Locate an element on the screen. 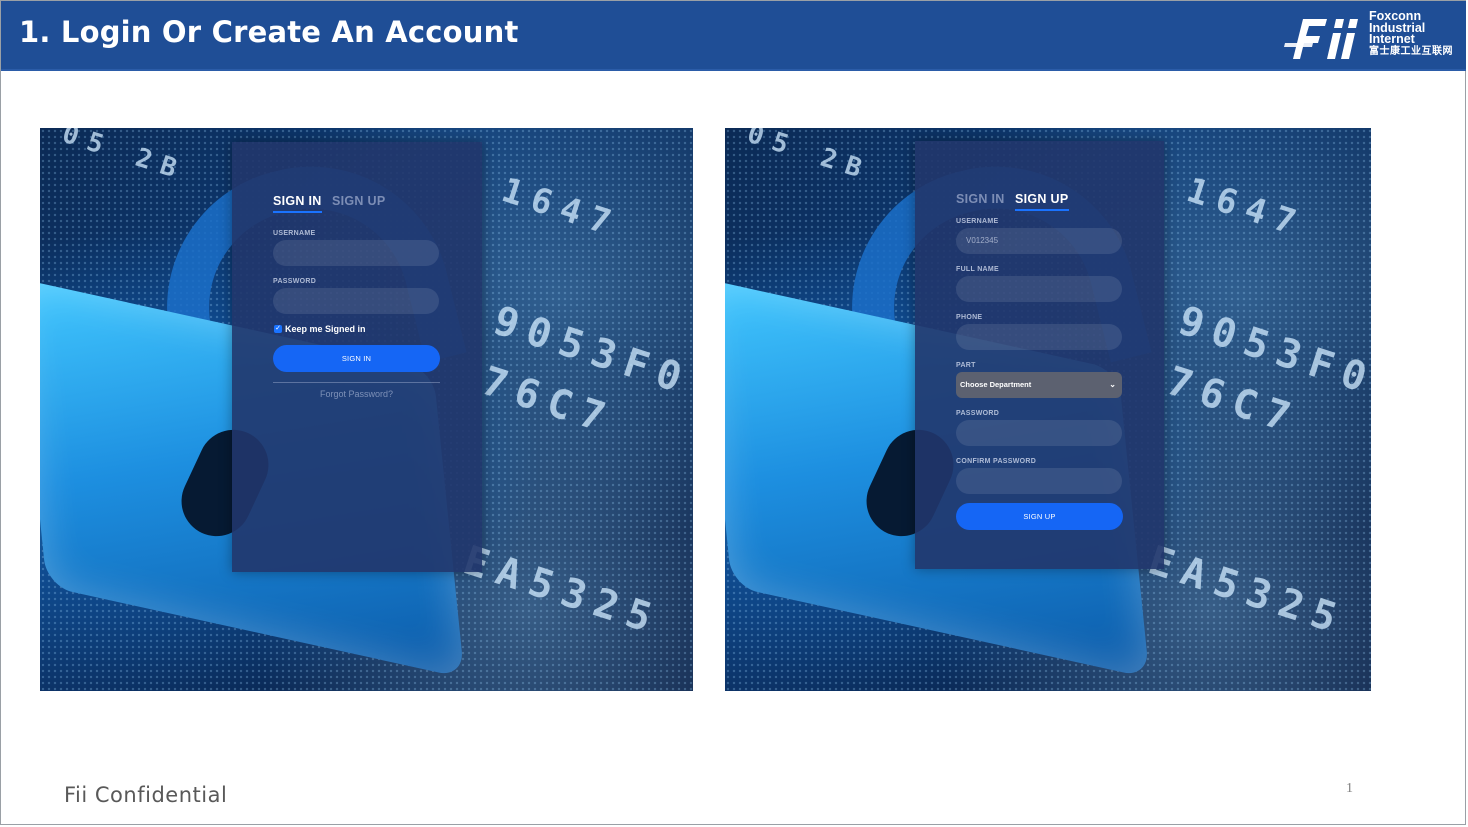  slide-title: 1. Login Or Create An Account is located at coordinates (269, 32).